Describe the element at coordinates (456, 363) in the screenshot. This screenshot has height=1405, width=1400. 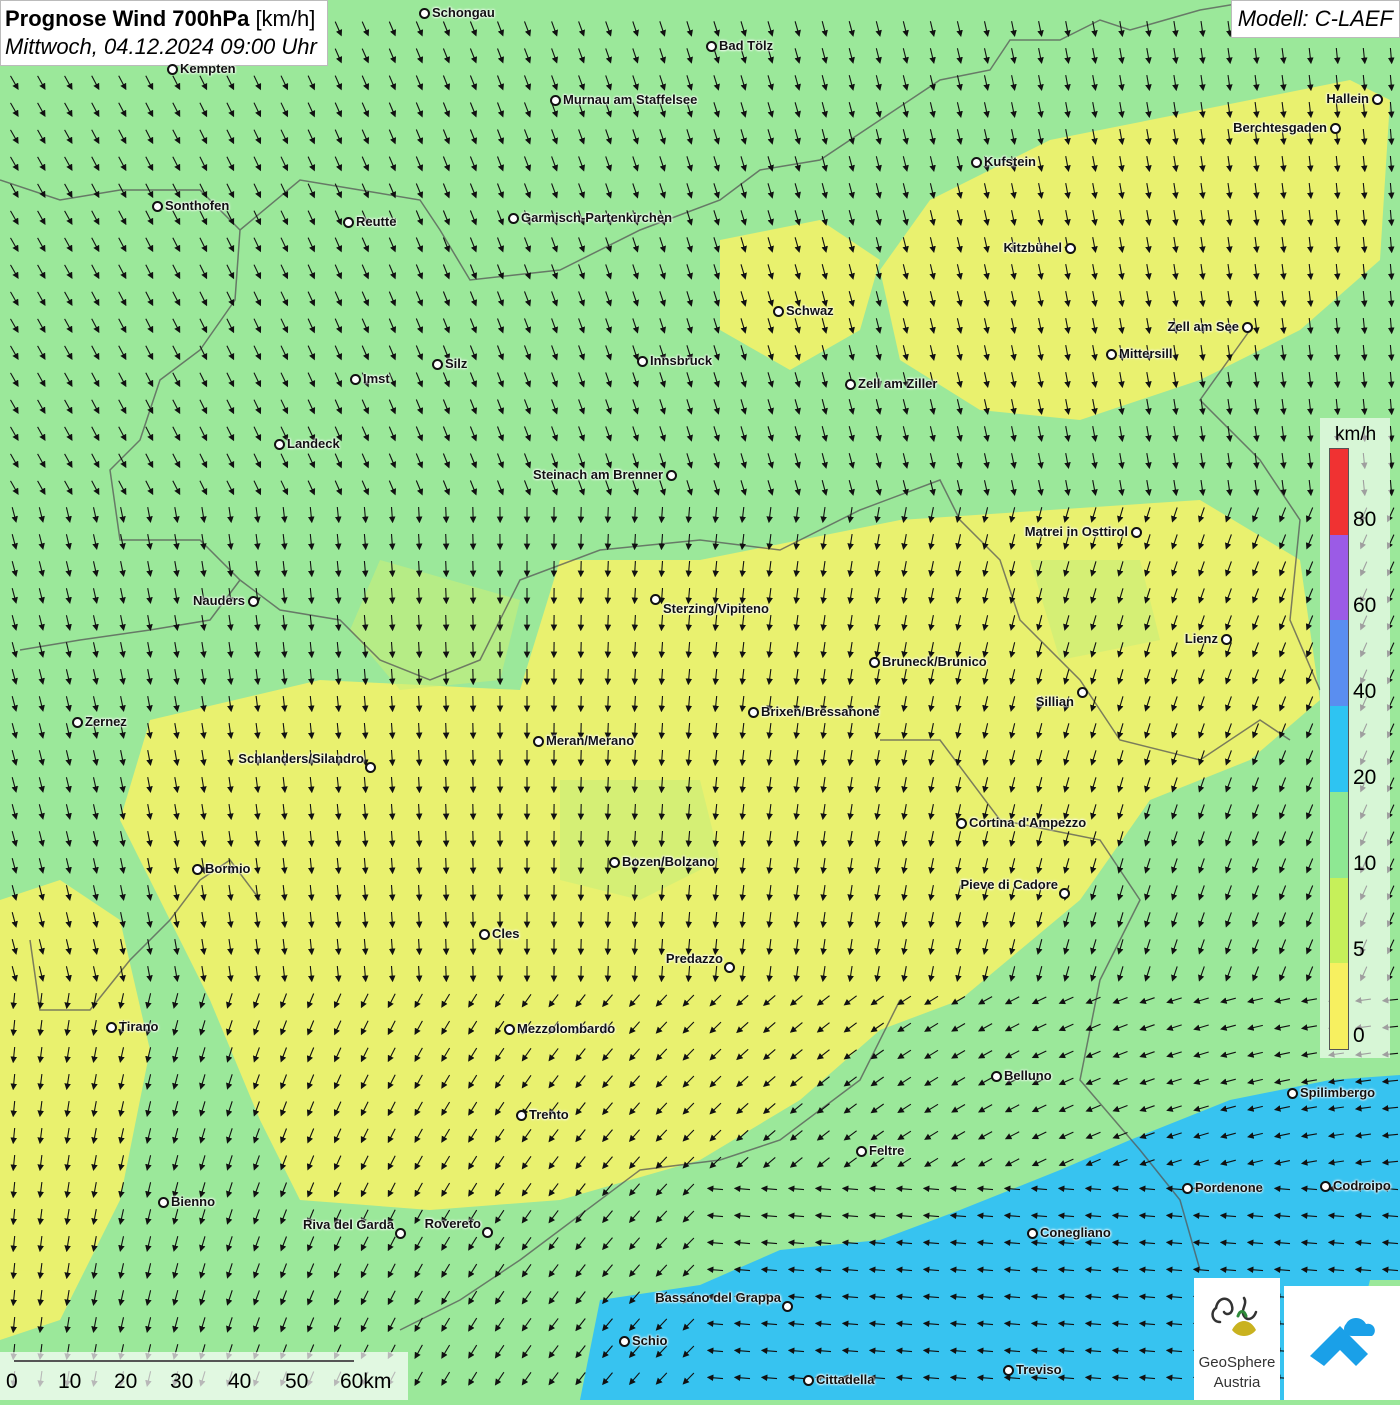
I see `city-label: Silz` at that location.